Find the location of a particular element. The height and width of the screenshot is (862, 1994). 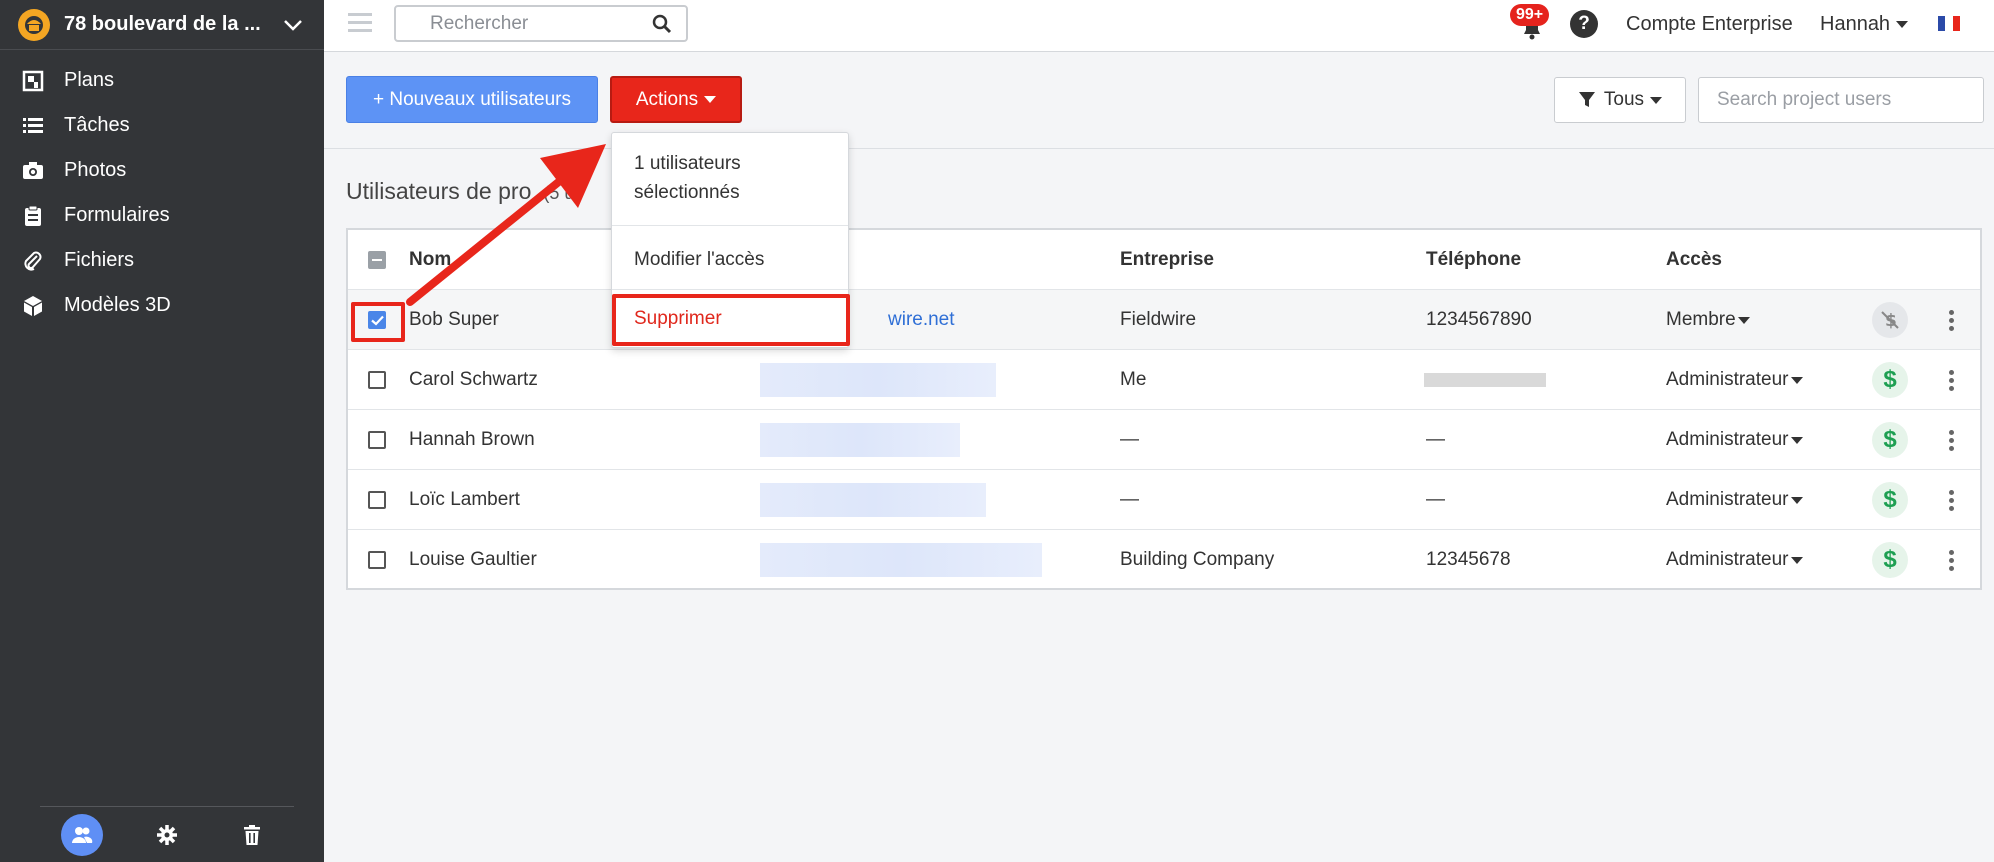

filter-icon is located at coordinates (1586, 99).